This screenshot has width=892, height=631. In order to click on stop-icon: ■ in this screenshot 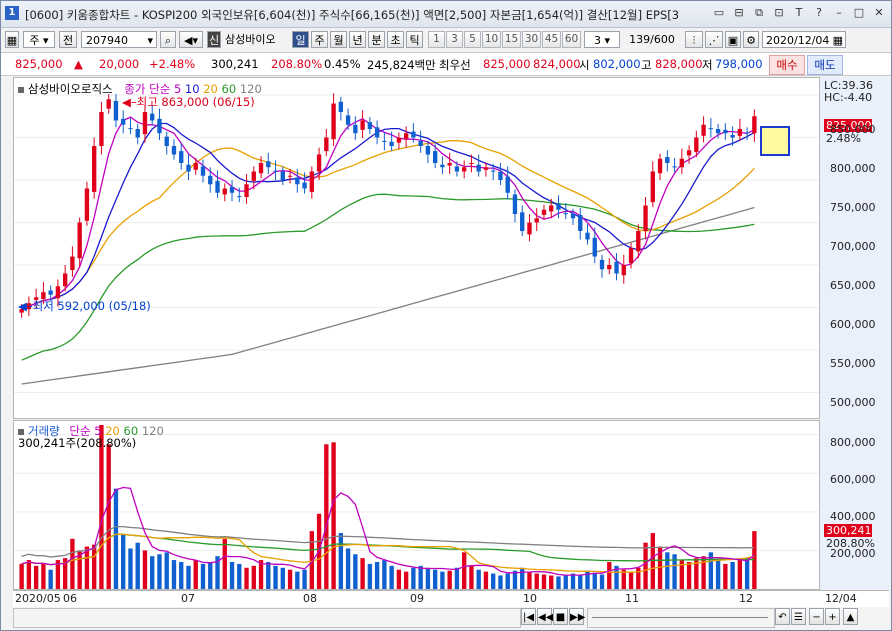, I will do `click(560, 616)`.